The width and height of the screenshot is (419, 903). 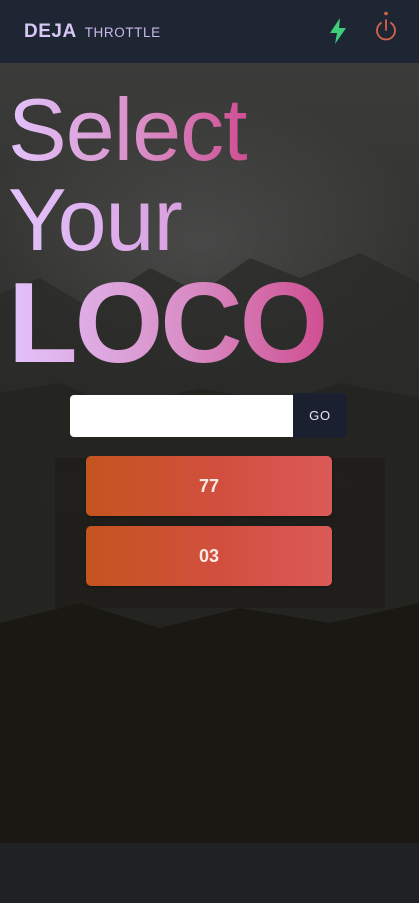 I want to click on power-icon, so click(x=386, y=26).